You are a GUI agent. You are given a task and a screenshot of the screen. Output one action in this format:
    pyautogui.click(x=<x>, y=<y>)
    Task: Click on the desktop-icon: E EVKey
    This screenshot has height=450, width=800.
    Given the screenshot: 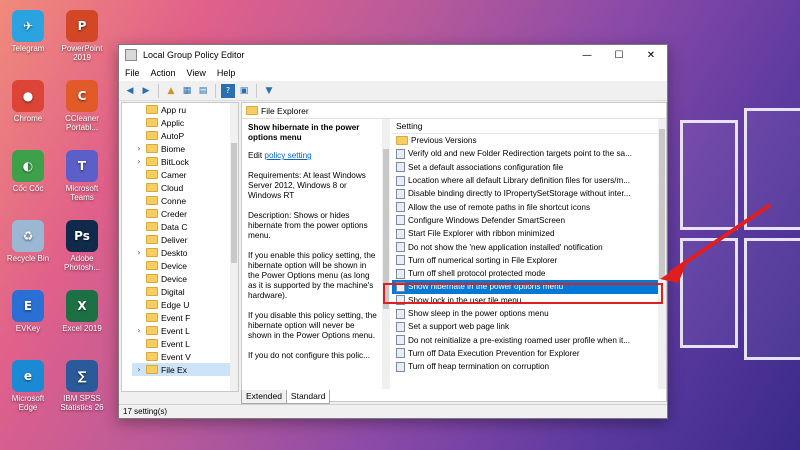 What is the action you would take?
    pyautogui.click(x=28, y=311)
    